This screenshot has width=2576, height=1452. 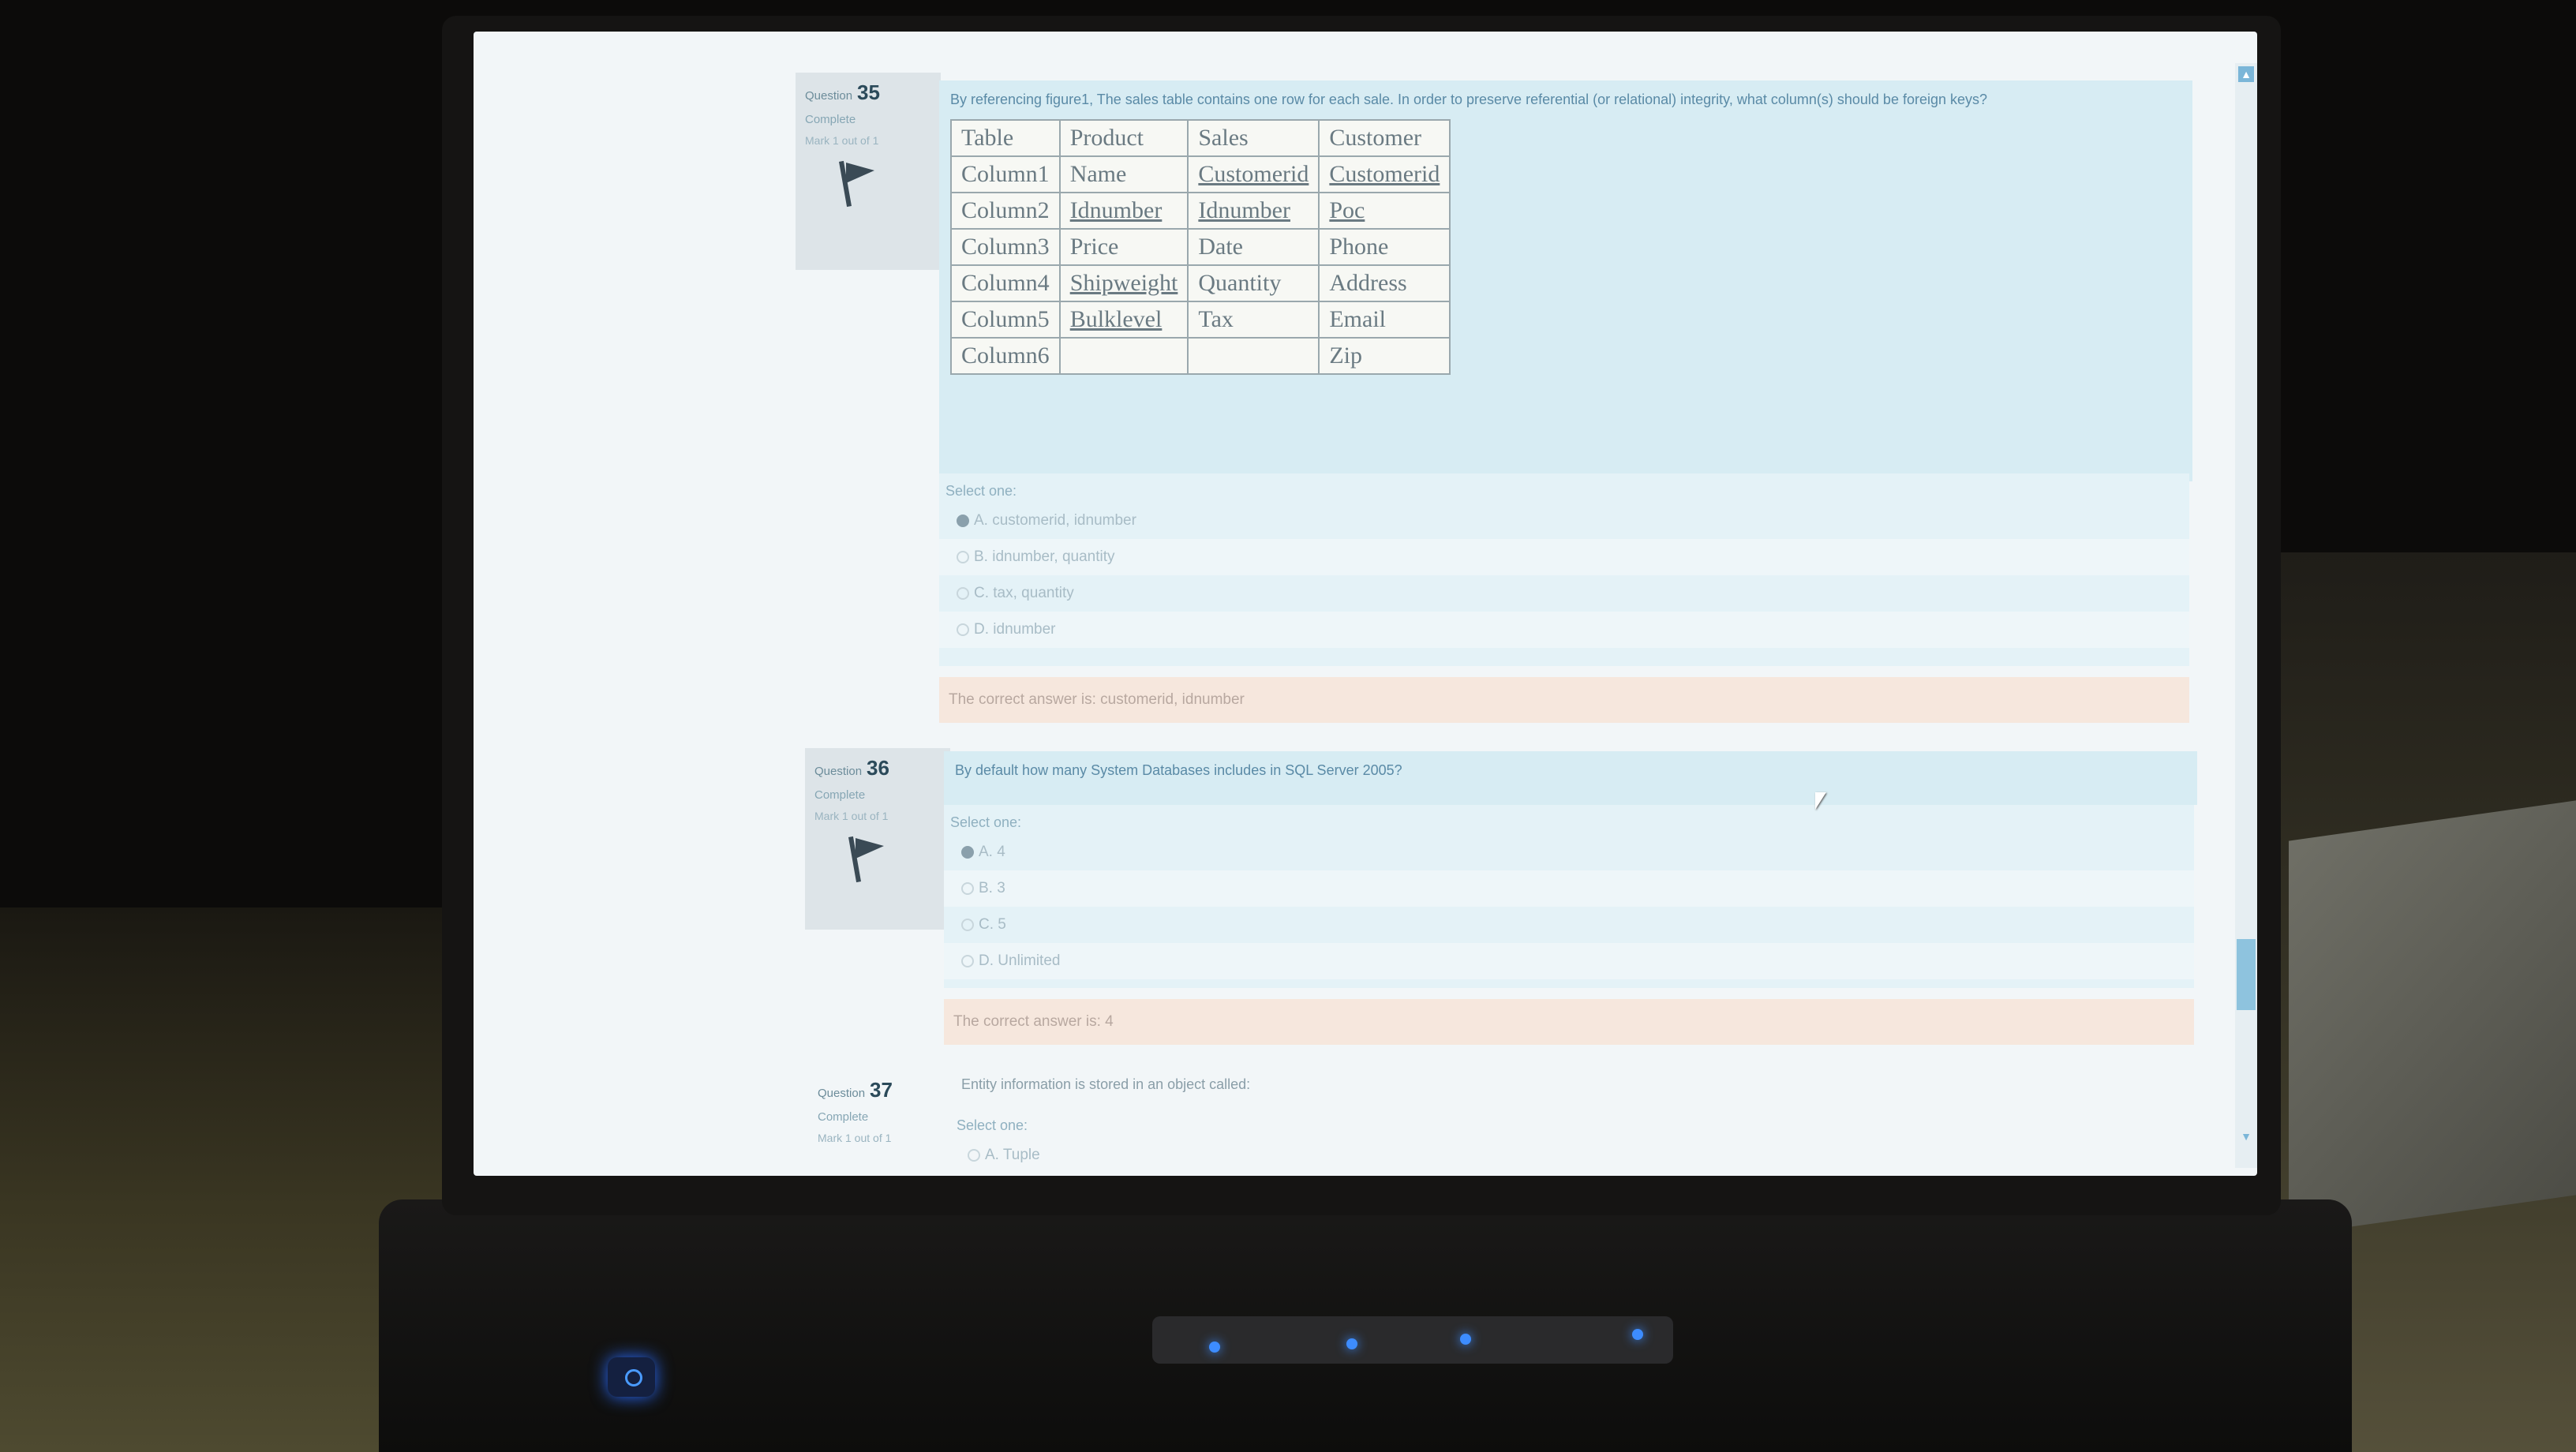 I want to click on table-cell: Column6, so click(x=1005, y=356).